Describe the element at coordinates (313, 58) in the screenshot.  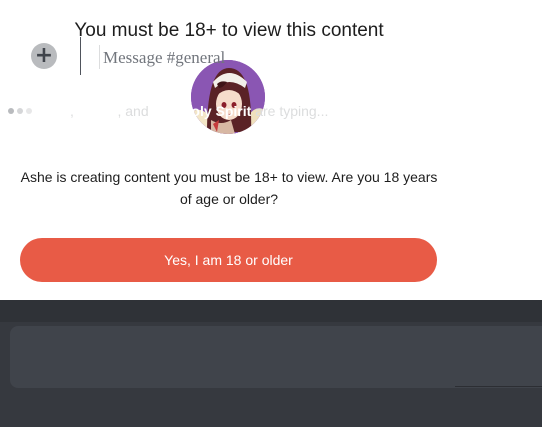
I see `message-input` at that location.